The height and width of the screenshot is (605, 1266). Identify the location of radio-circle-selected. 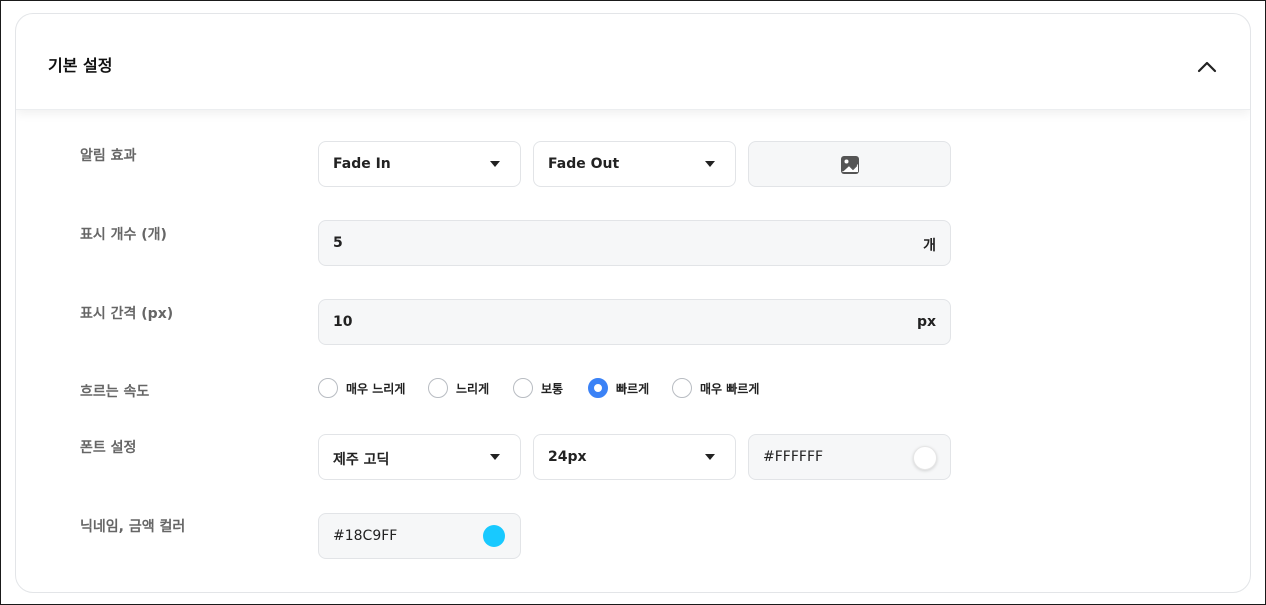
(598, 388).